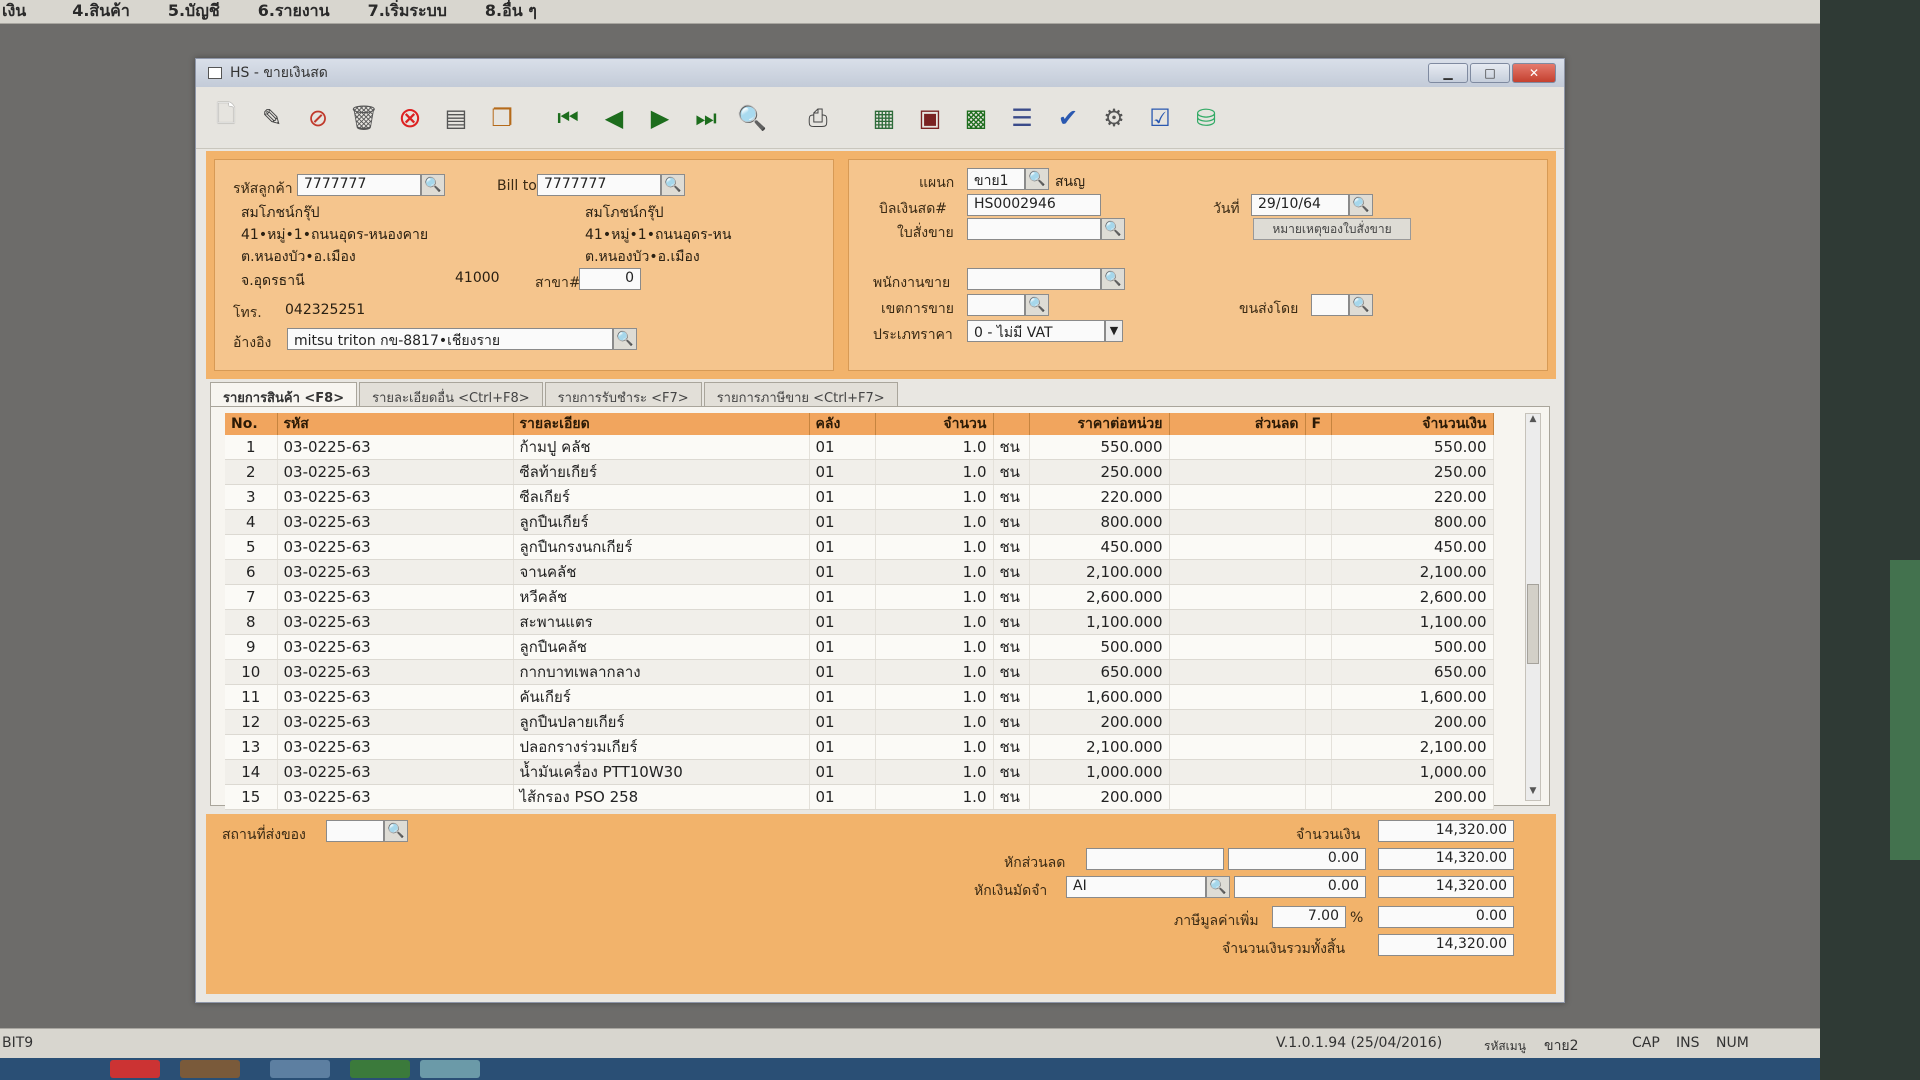  Describe the element at coordinates (934, 424) in the screenshot. I see `col-quantity: จำนวน` at that location.